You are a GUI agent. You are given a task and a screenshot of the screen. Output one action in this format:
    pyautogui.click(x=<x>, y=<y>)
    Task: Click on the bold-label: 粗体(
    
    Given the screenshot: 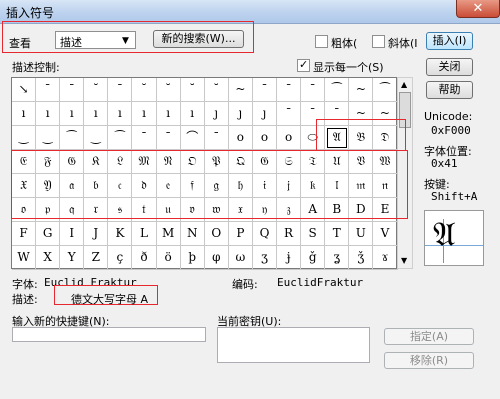 What is the action you would take?
    pyautogui.click(x=344, y=43)
    